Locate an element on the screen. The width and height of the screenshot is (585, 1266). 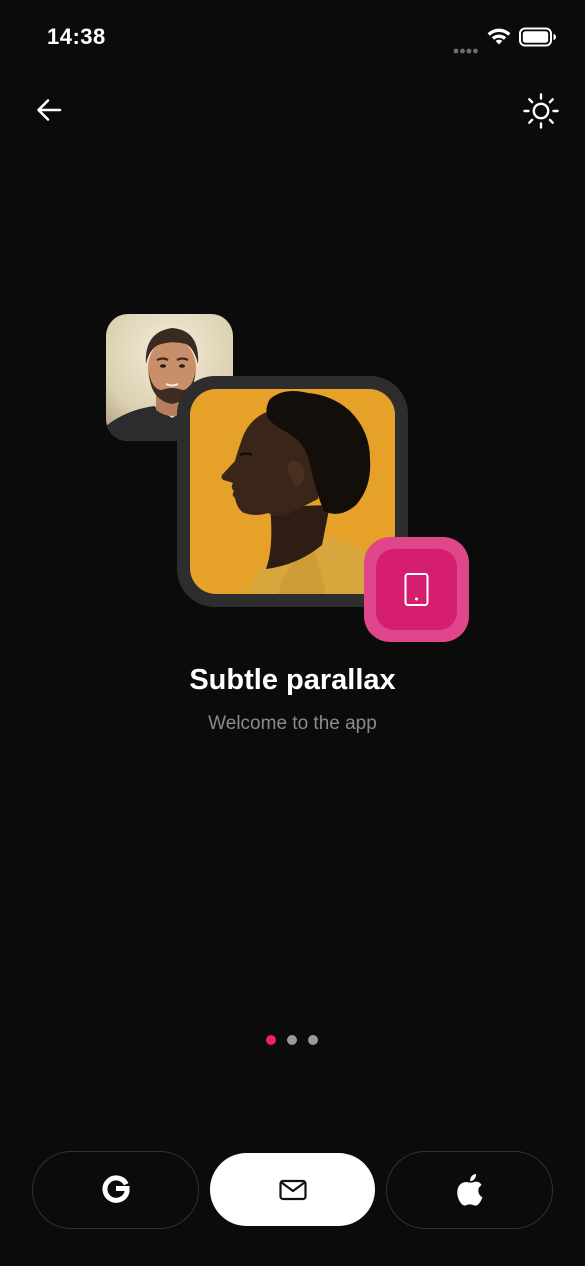
apple-sign-in-button is located at coordinates (469, 1190).